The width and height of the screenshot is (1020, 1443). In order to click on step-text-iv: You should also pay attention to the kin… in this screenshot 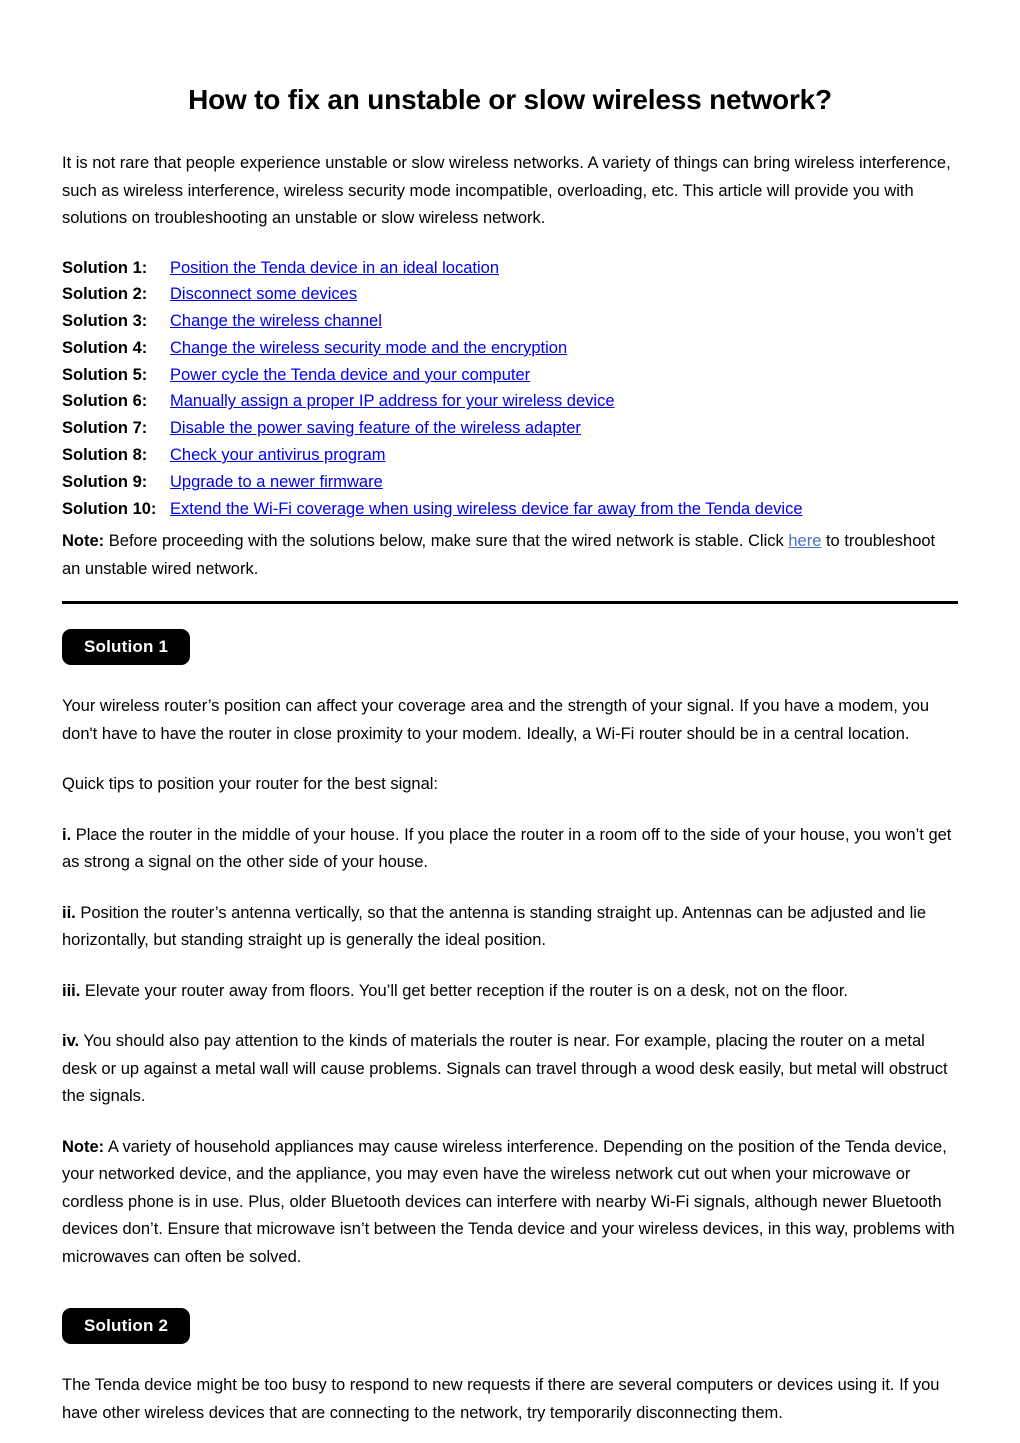, I will do `click(505, 1069)`.